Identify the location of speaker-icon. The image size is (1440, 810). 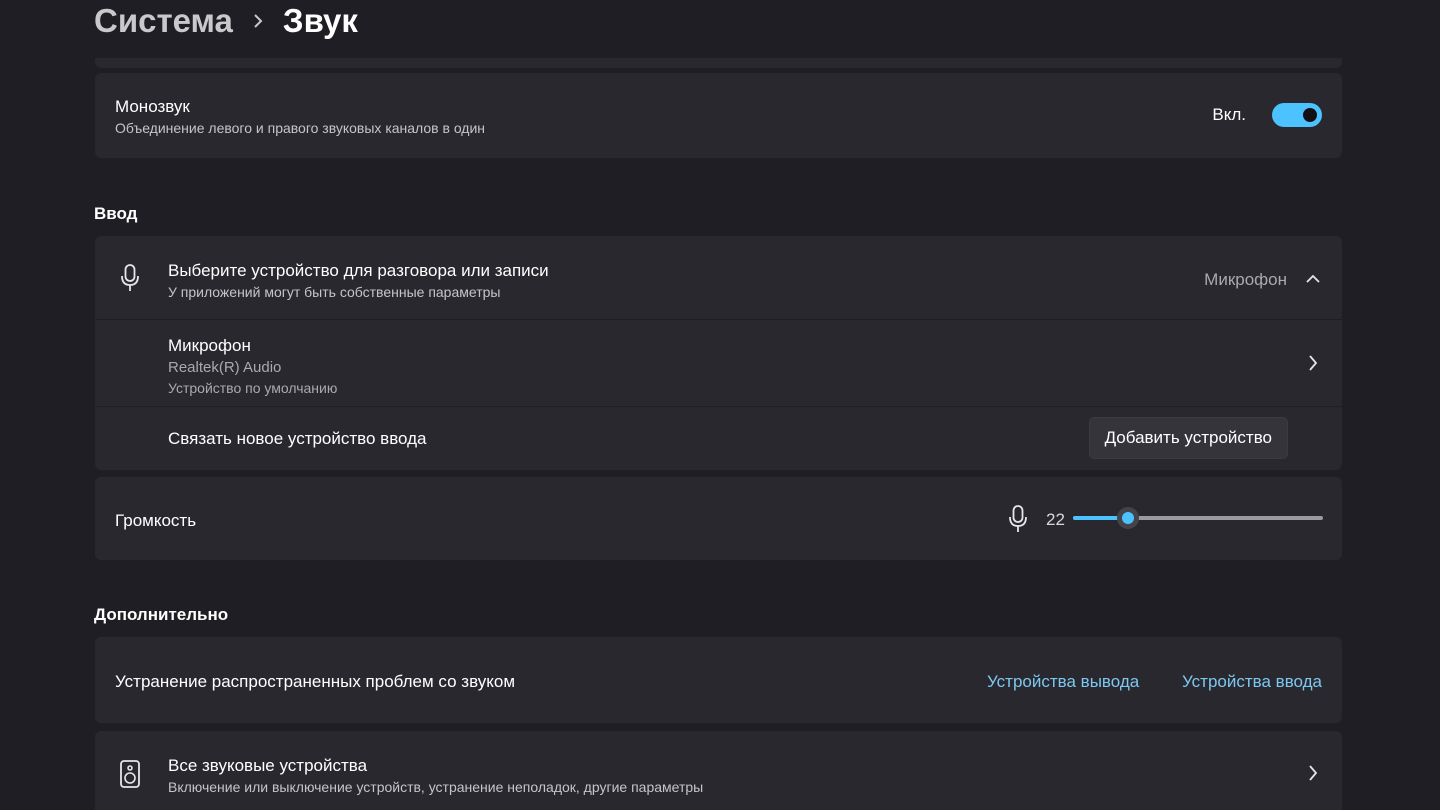
(130, 776).